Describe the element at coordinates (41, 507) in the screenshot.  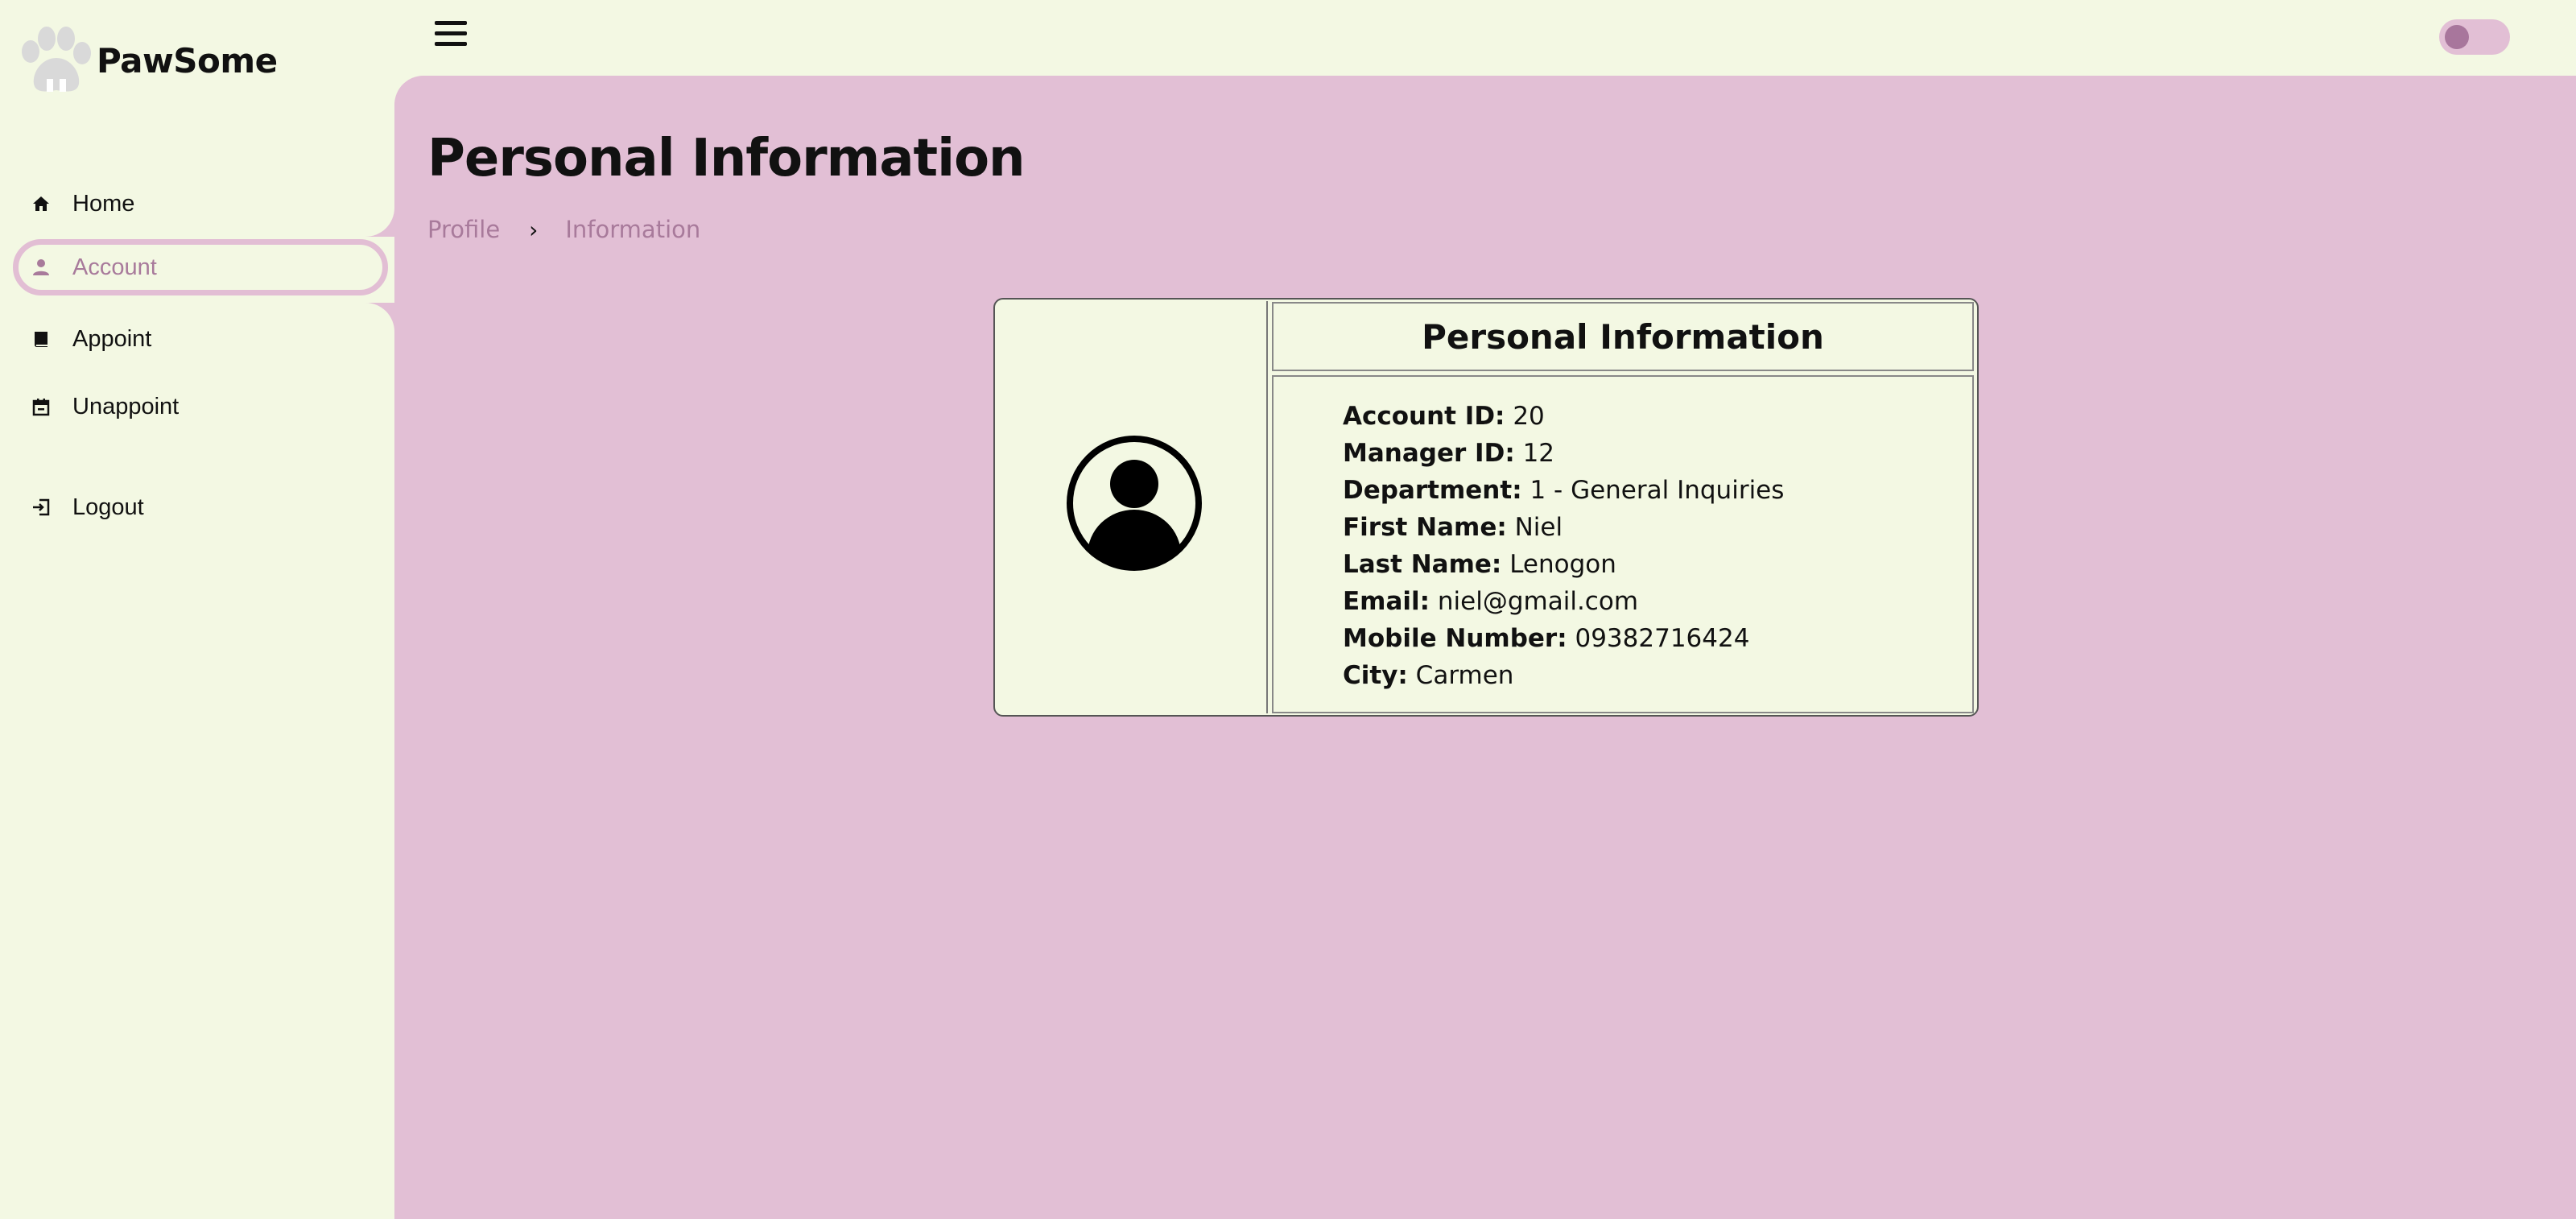
I see `logout-icon` at that location.